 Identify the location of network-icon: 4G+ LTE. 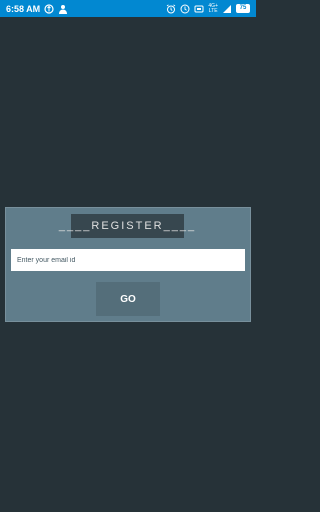
(213, 8).